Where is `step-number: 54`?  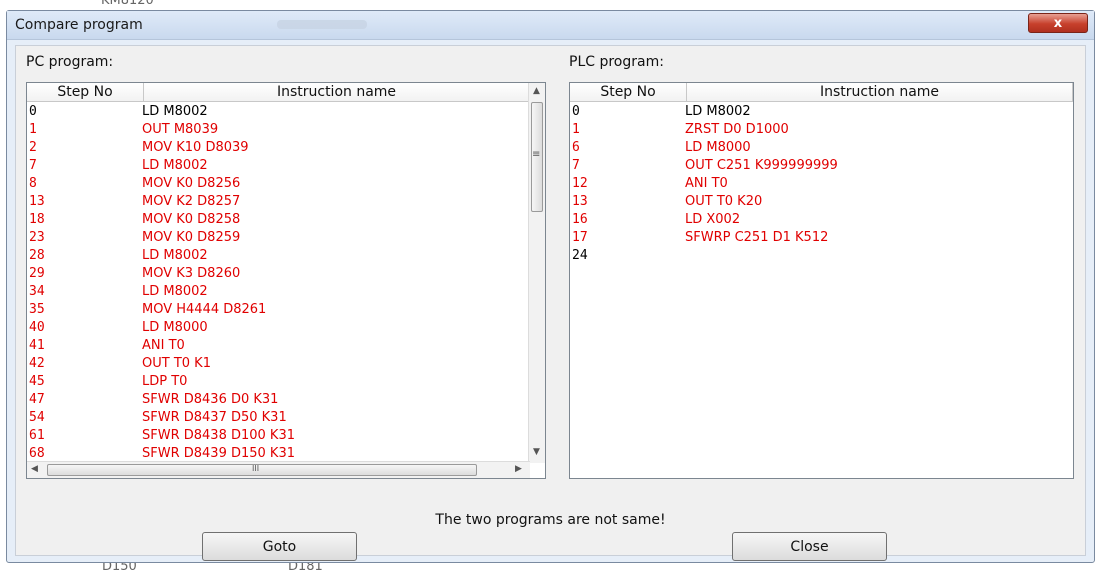 step-number: 54 is located at coordinates (37, 417).